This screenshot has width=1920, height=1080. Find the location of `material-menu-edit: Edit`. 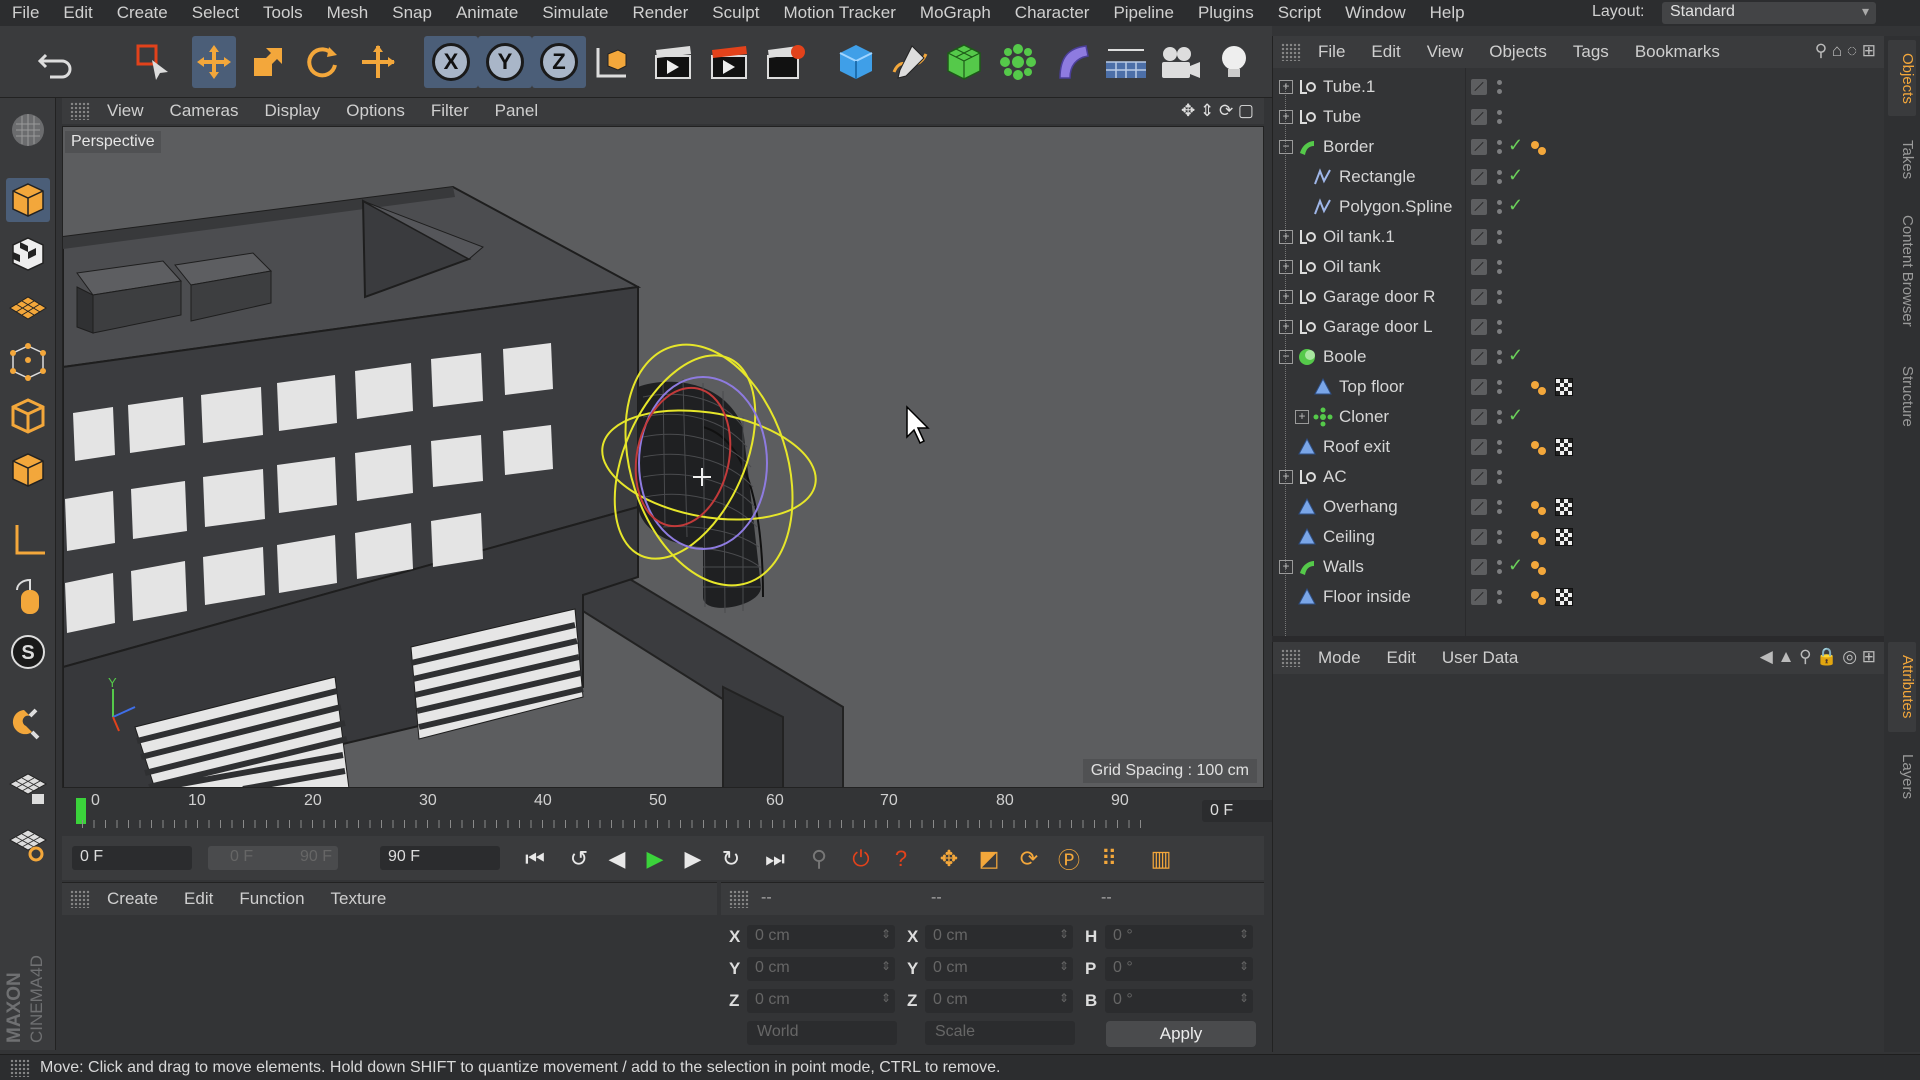

material-menu-edit: Edit is located at coordinates (198, 899).